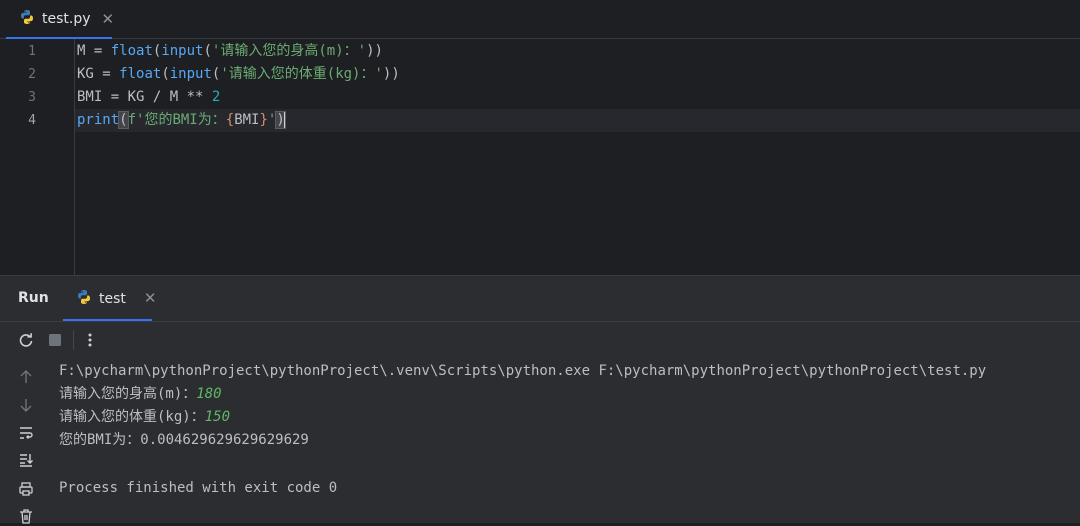 The height and width of the screenshot is (526, 1080). What do you see at coordinates (26, 516) in the screenshot?
I see `trash-icon` at bounding box center [26, 516].